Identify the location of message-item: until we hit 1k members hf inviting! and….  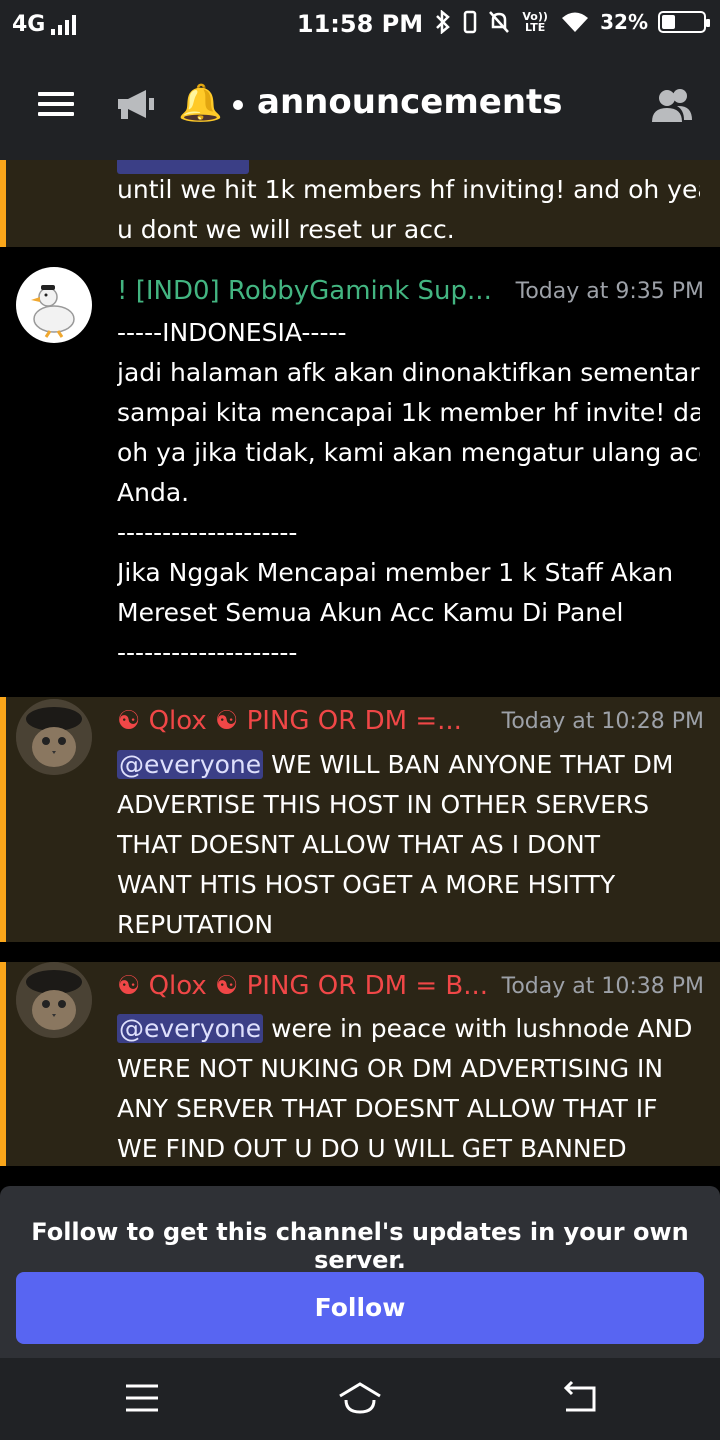
(360, 203).